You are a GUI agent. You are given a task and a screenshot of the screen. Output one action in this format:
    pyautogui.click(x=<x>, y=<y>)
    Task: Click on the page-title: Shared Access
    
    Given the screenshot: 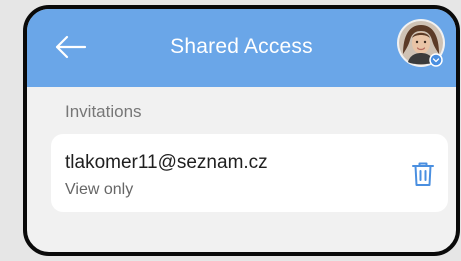 What is the action you would take?
    pyautogui.click(x=241, y=46)
    